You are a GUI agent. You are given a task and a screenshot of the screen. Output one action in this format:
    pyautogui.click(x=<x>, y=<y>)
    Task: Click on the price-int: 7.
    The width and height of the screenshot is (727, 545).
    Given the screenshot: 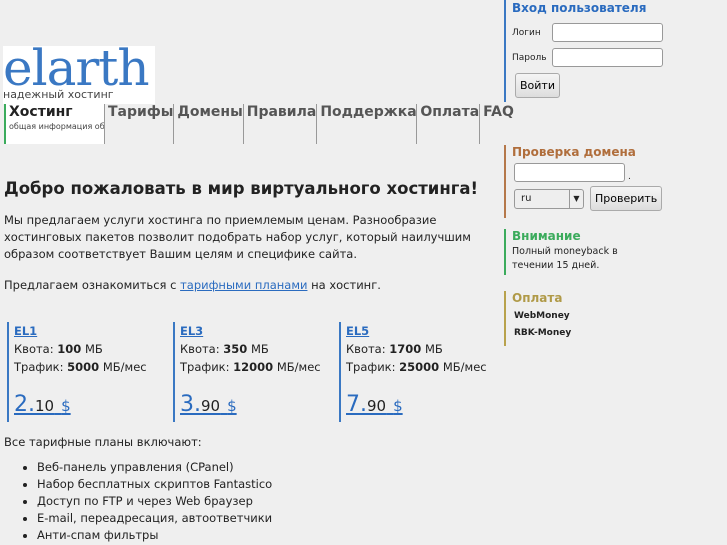 What is the action you would take?
    pyautogui.click(x=356, y=404)
    